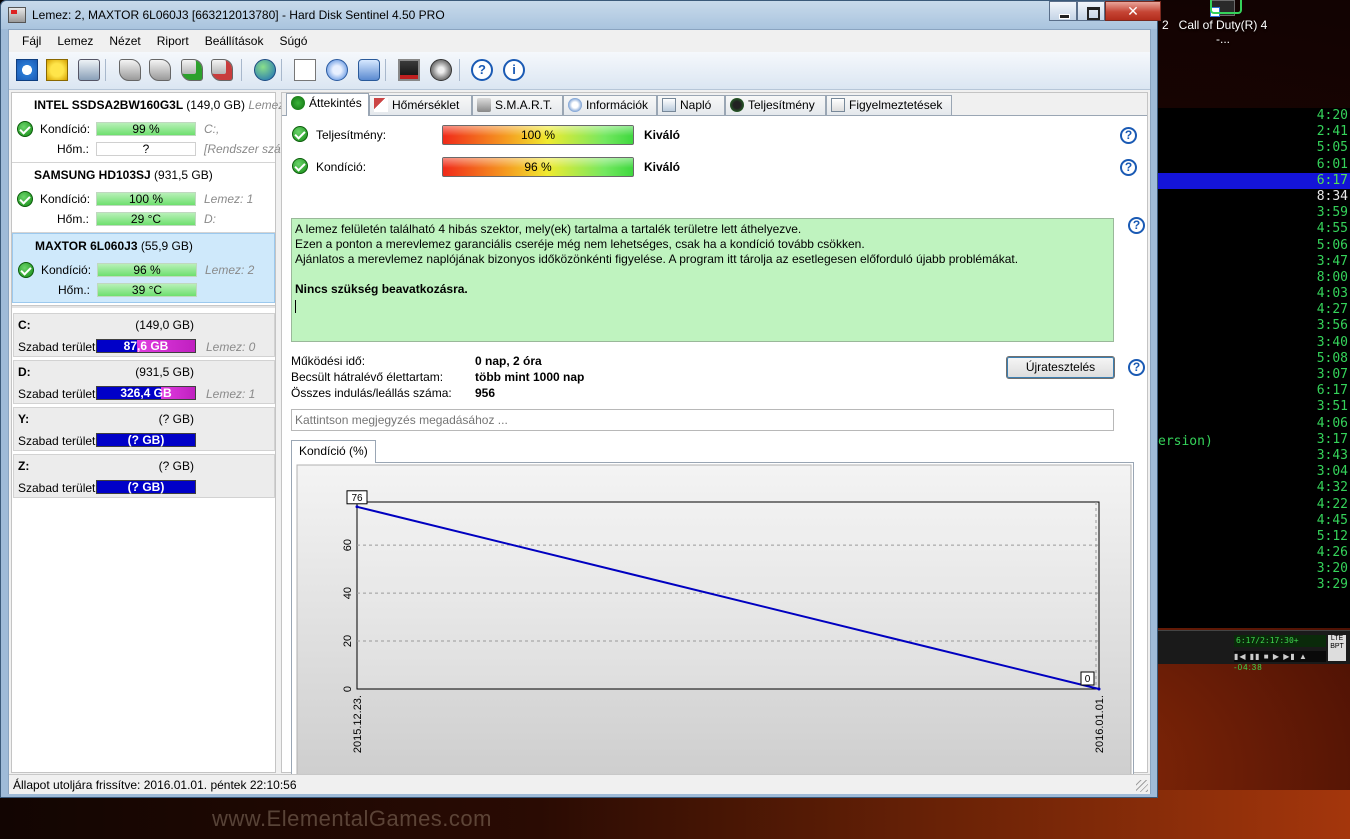 Image resolution: width=1350 pixels, height=839 pixels. What do you see at coordinates (1332, 277) in the screenshot?
I see `console-line: 8:00` at bounding box center [1332, 277].